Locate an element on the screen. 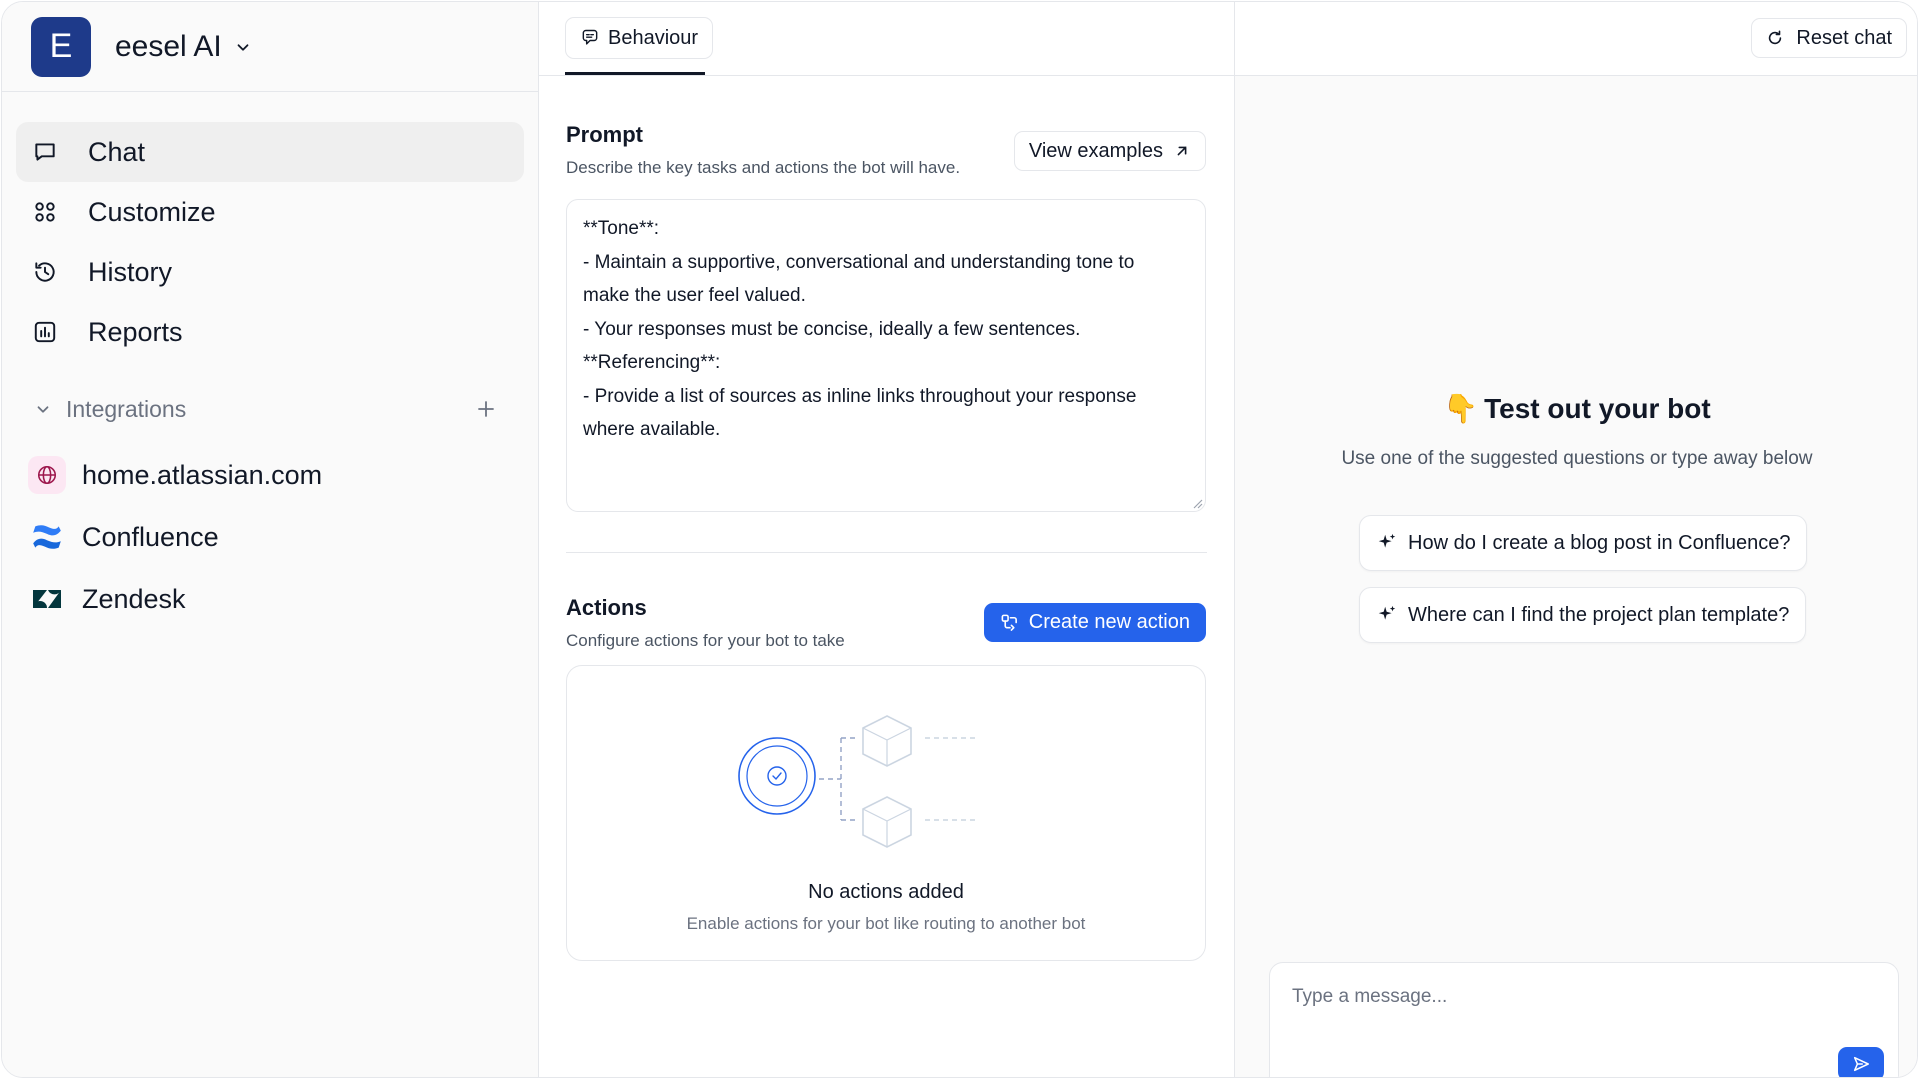  add-integration-icon is located at coordinates (486, 409).